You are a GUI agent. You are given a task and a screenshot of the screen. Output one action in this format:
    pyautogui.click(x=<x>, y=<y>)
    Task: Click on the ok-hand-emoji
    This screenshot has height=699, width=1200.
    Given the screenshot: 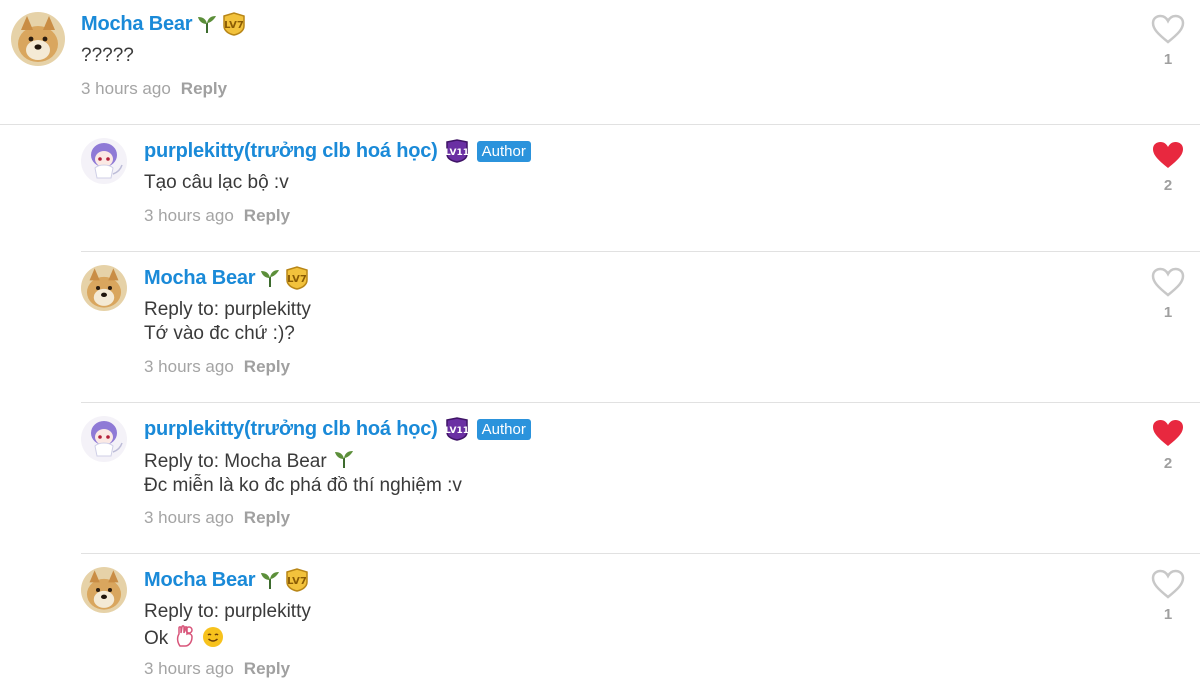 What is the action you would take?
    pyautogui.click(x=185, y=639)
    